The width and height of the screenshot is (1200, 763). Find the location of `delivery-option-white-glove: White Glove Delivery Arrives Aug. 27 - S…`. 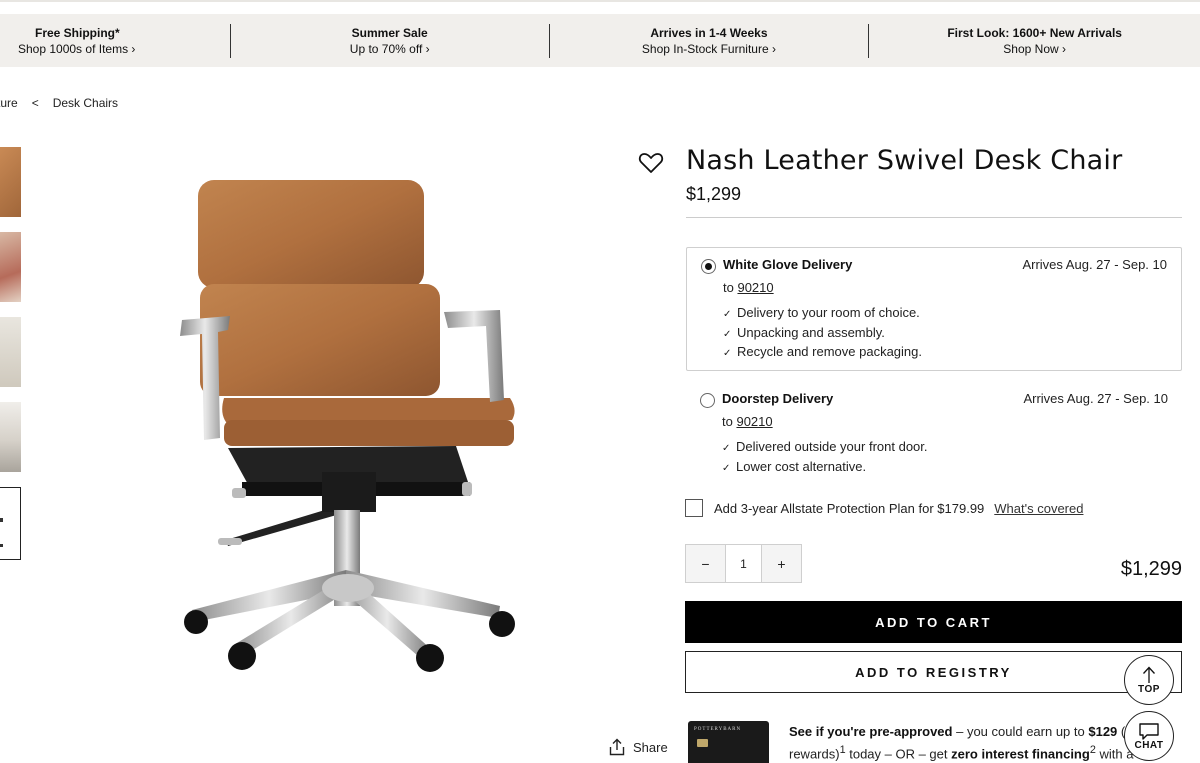

delivery-option-white-glove: White Glove Delivery Arrives Aug. 27 - S… is located at coordinates (934, 309).